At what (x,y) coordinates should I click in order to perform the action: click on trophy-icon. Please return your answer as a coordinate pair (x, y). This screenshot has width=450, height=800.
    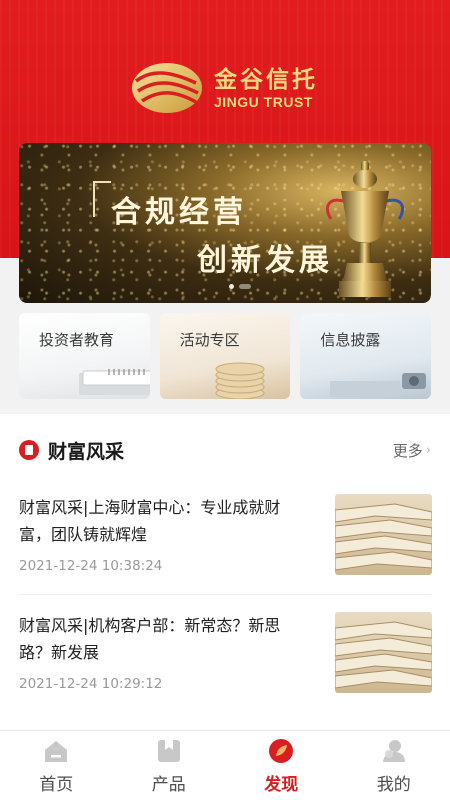
    Looking at the image, I should click on (365, 229).